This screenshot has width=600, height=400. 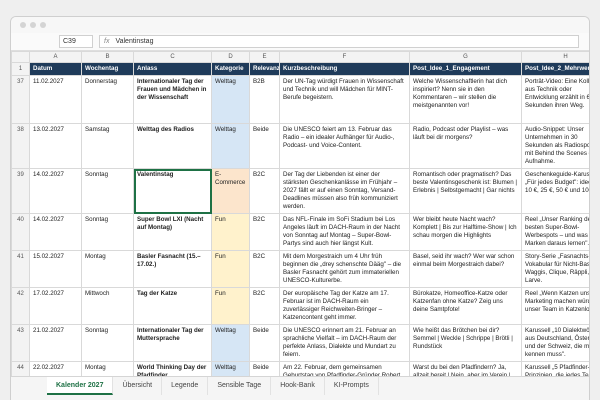 I want to click on cell-date: 22.02.2027, so click(x=55, y=368).